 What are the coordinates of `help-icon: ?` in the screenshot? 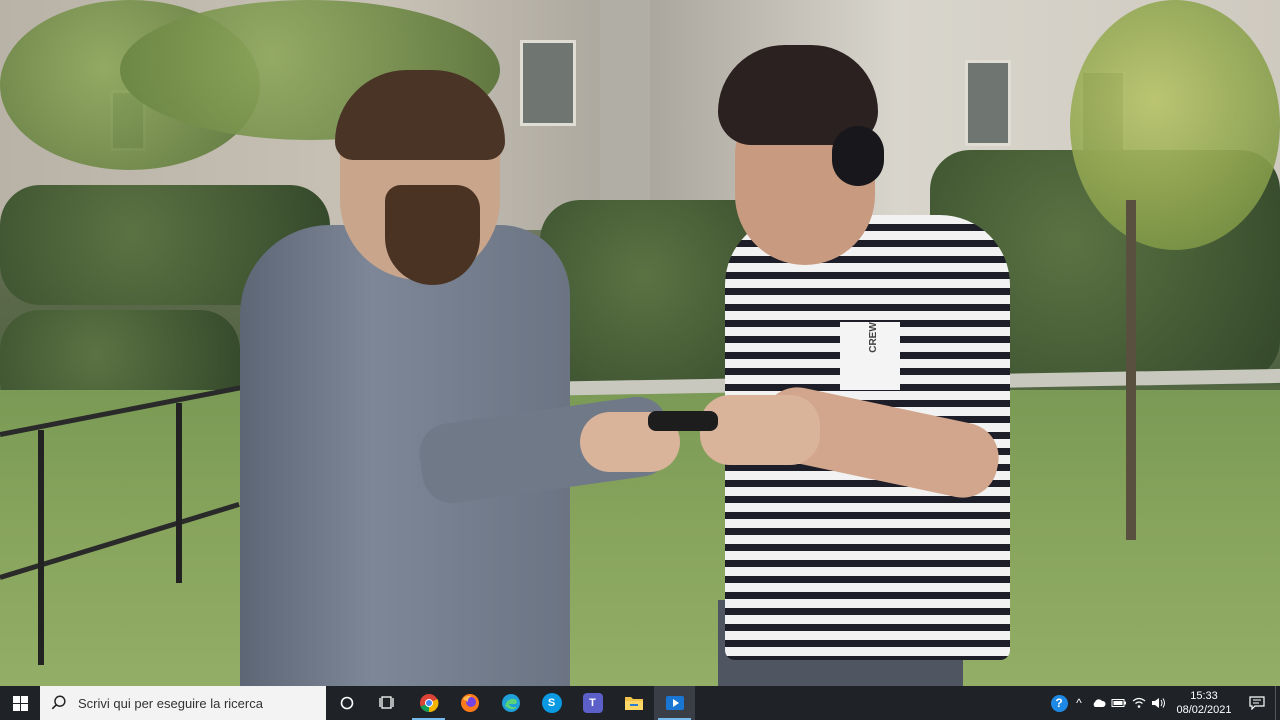 It's located at (1059, 703).